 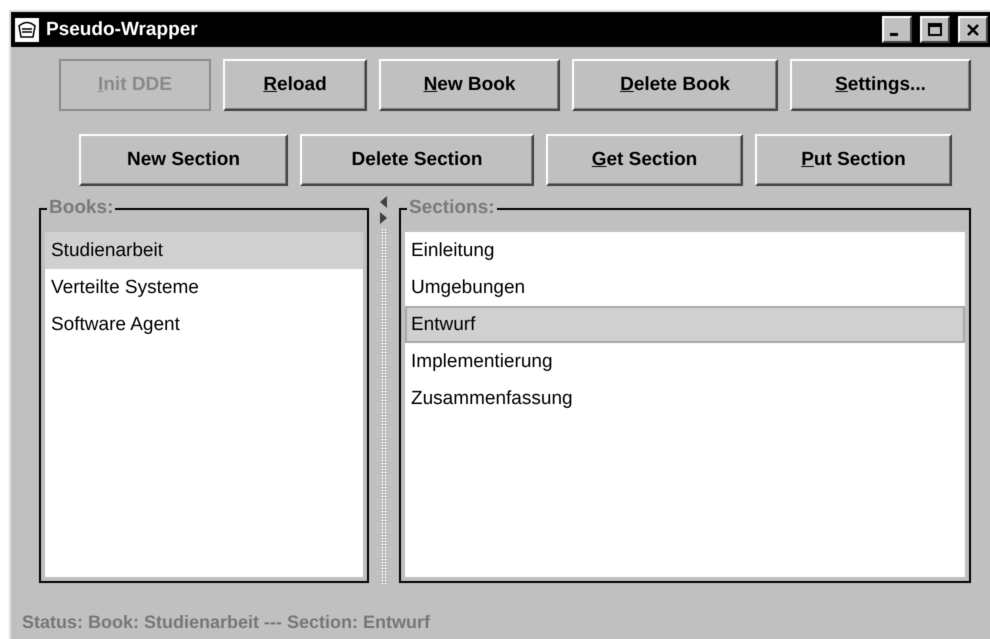 I want to click on toolbar-button: Put Section, so click(x=853, y=160).